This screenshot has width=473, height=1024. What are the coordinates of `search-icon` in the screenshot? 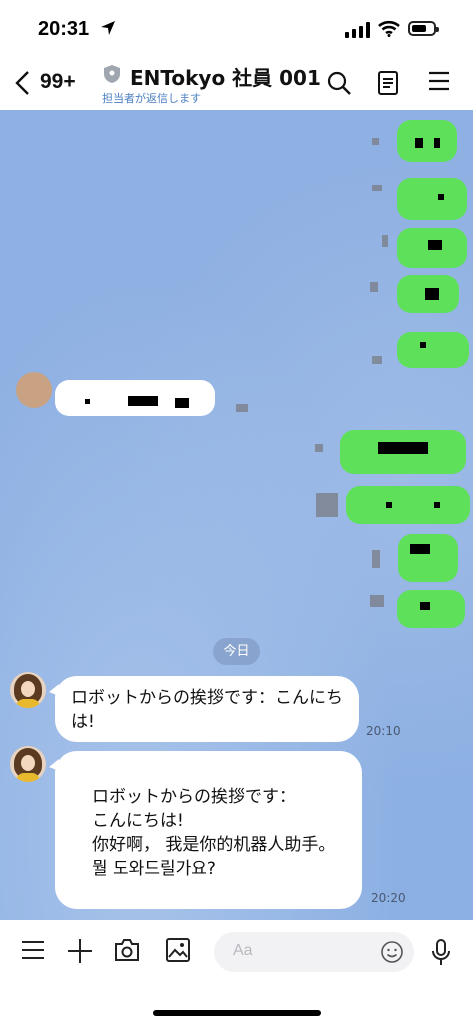 It's located at (339, 83).